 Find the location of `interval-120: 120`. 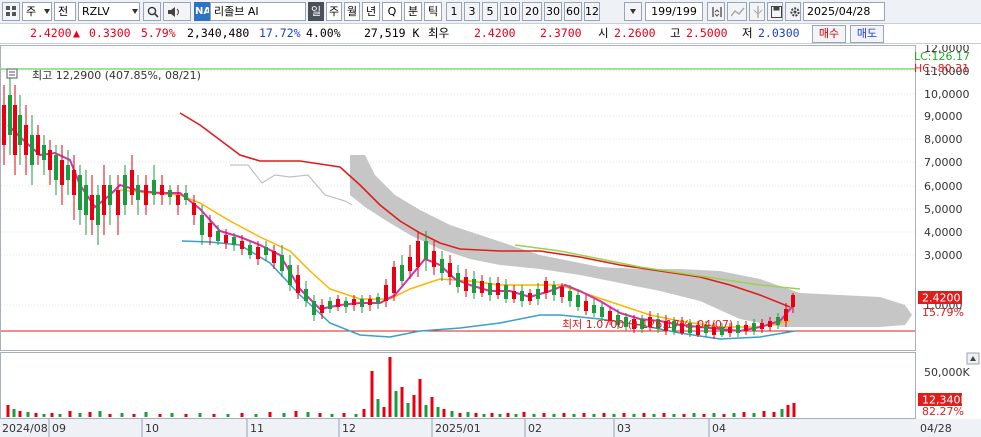

interval-120: 120 is located at coordinates (592, 11).